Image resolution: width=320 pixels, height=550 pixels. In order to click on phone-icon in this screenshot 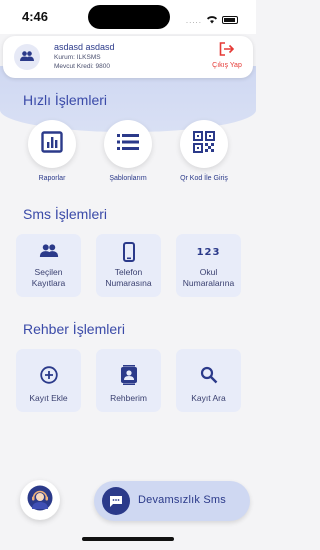, I will do `click(128, 254)`.